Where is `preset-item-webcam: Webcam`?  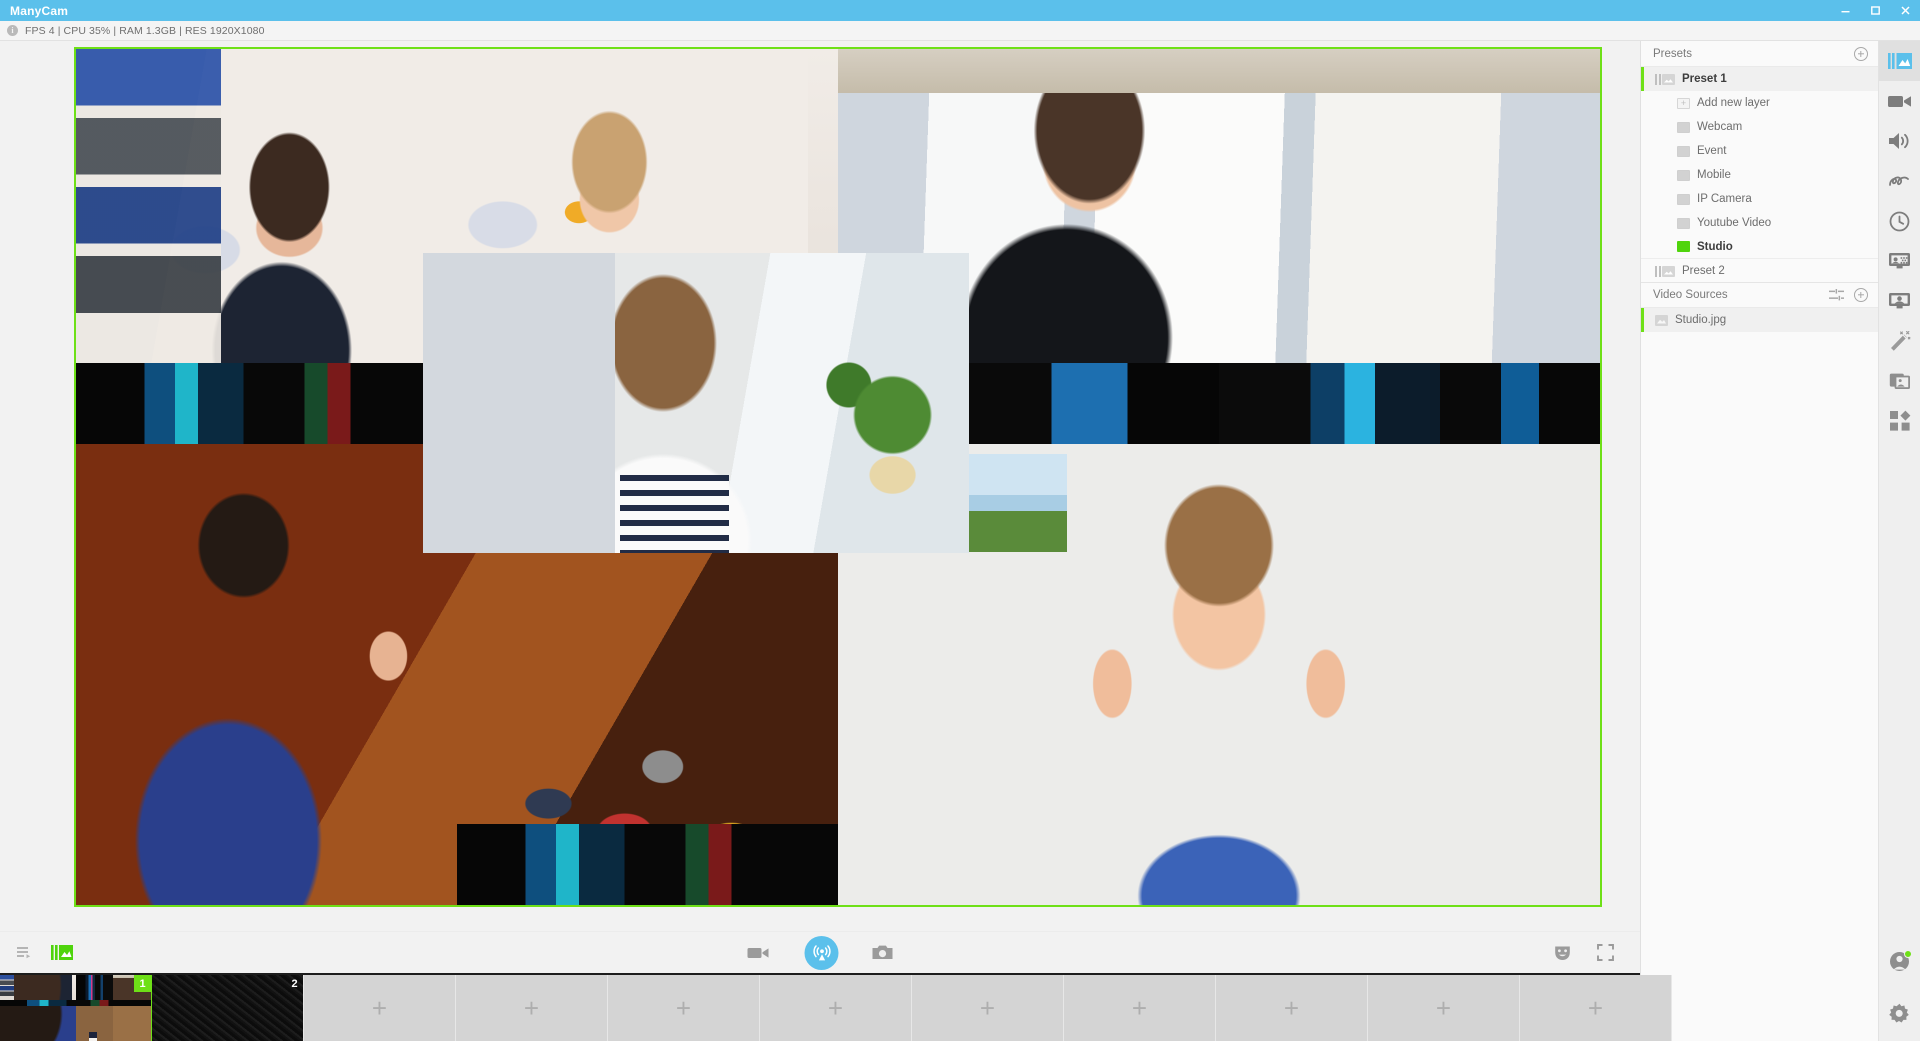 preset-item-webcam: Webcam is located at coordinates (1759, 127).